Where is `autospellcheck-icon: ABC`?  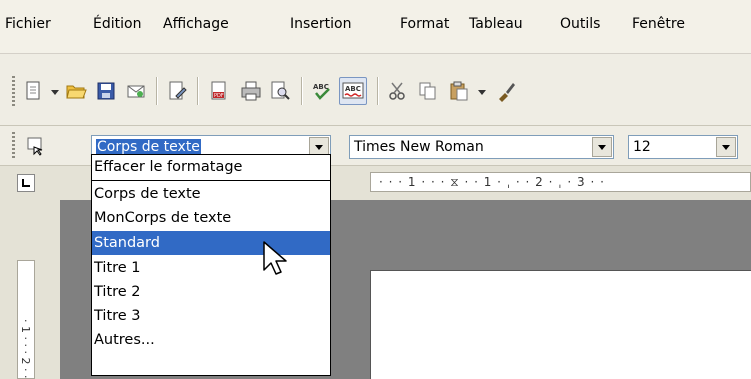
autospellcheck-icon: ABC is located at coordinates (353, 91).